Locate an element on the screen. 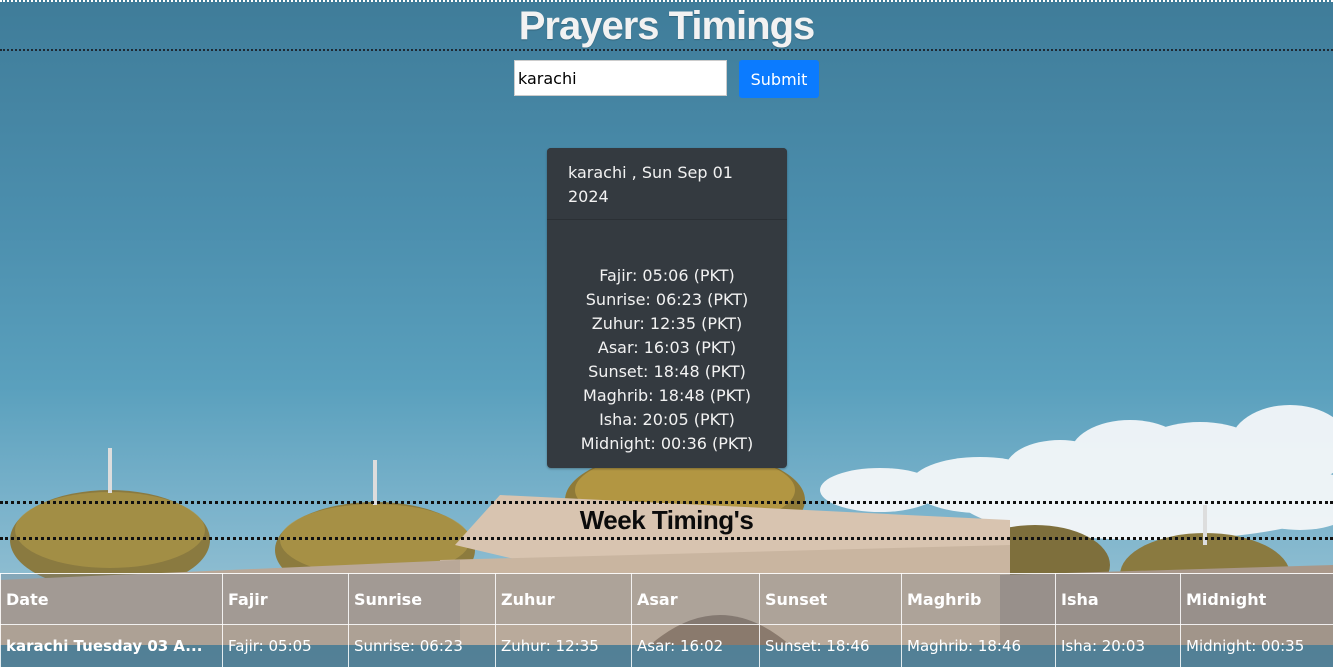  card-header: karachi , Sun Sep 01 2024 is located at coordinates (667, 184).